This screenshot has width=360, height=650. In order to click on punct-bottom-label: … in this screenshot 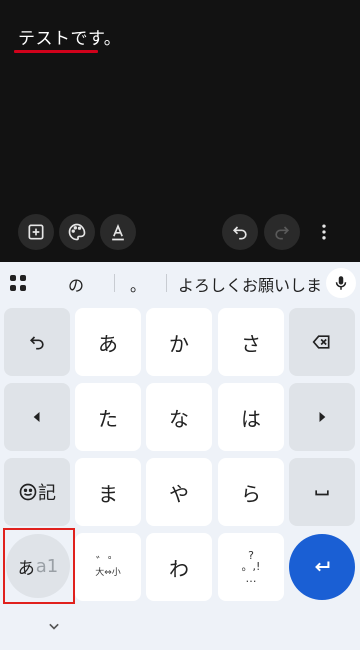, I will do `click(251, 578)`.